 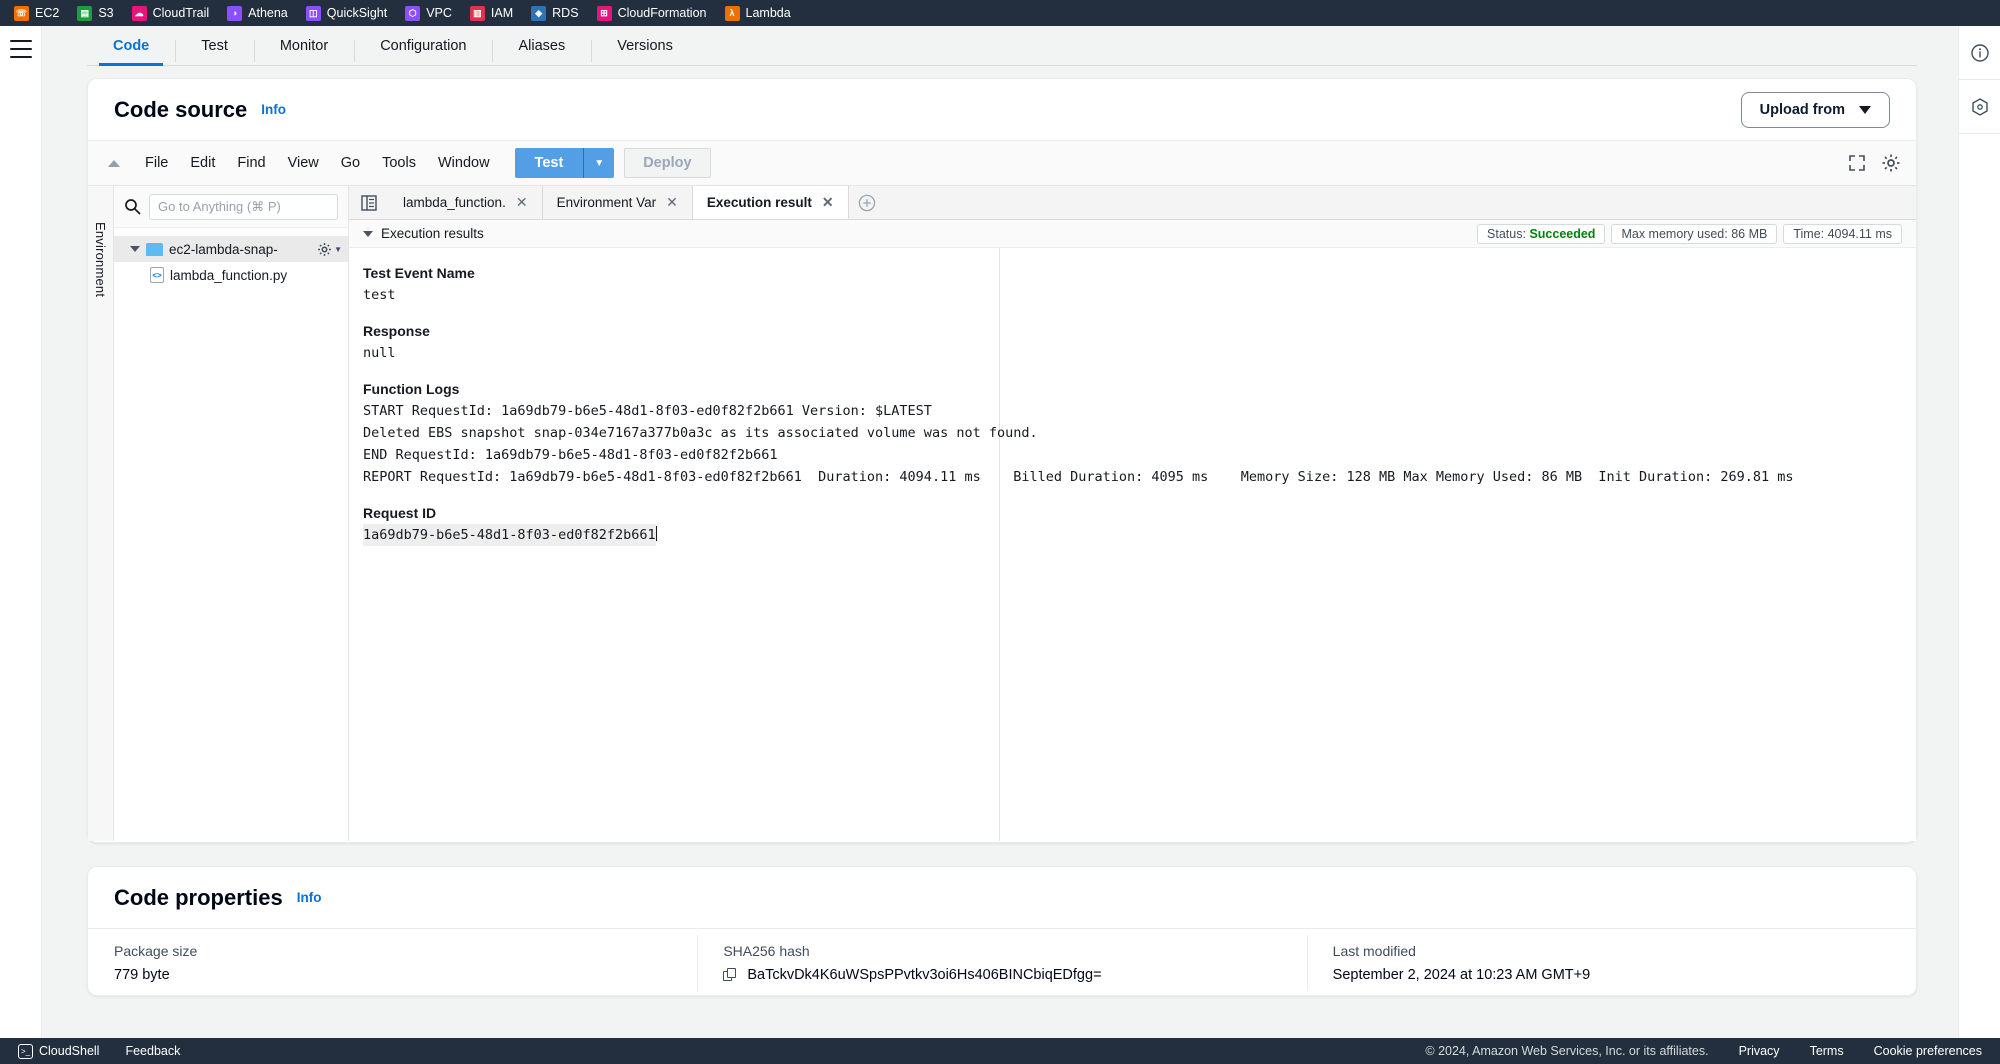 What do you see at coordinates (139, 13) in the screenshot?
I see `cloudtrail-icon: ☁` at bounding box center [139, 13].